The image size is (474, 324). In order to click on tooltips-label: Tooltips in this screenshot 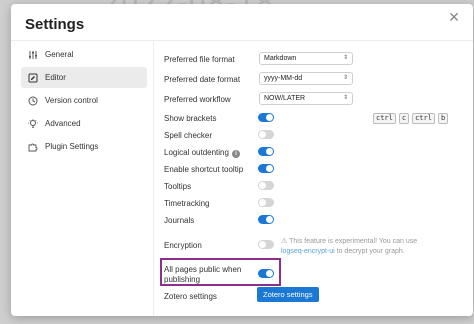, I will do `click(178, 186)`.